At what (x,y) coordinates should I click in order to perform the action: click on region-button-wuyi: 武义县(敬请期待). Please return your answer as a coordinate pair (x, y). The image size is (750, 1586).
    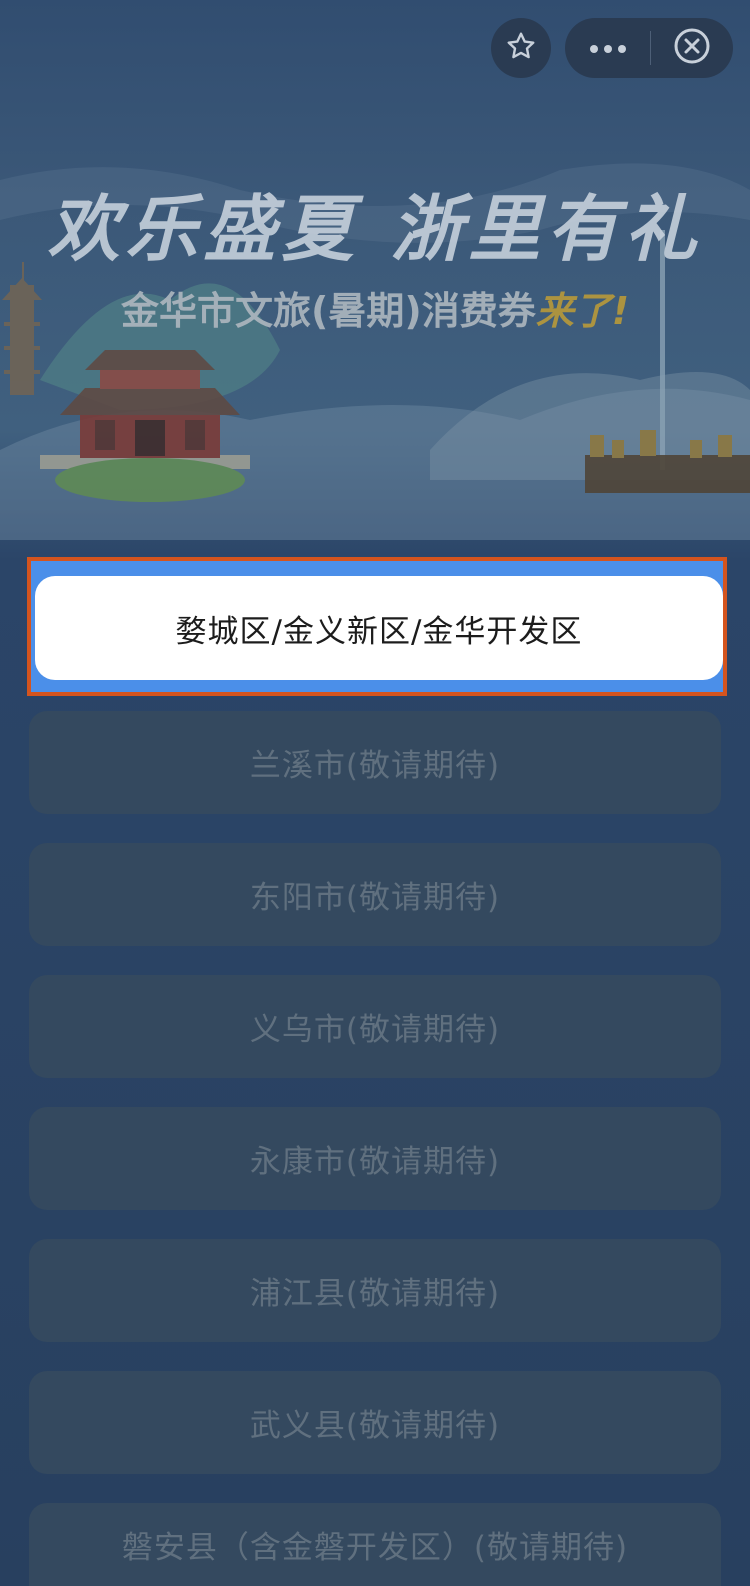
    Looking at the image, I should click on (375, 1422).